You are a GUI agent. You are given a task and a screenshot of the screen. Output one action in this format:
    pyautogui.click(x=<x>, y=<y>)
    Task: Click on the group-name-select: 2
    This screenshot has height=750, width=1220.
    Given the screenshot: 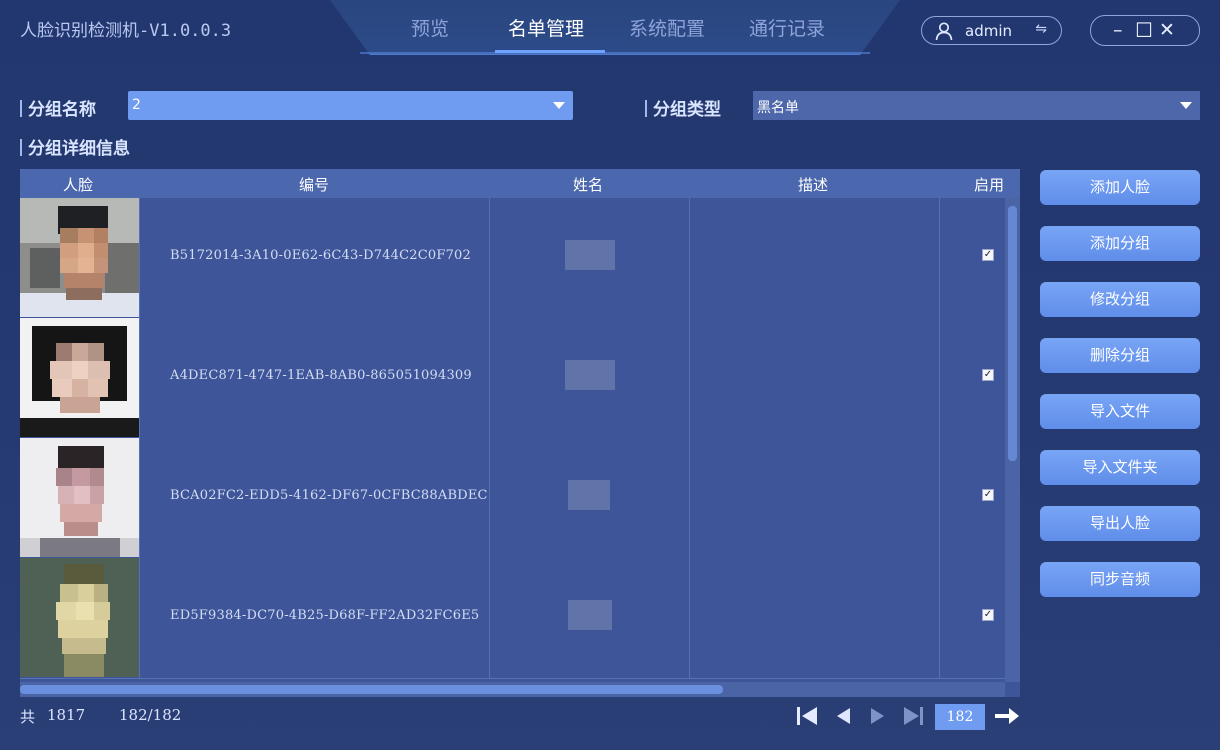 What is the action you would take?
    pyautogui.click(x=350, y=105)
    